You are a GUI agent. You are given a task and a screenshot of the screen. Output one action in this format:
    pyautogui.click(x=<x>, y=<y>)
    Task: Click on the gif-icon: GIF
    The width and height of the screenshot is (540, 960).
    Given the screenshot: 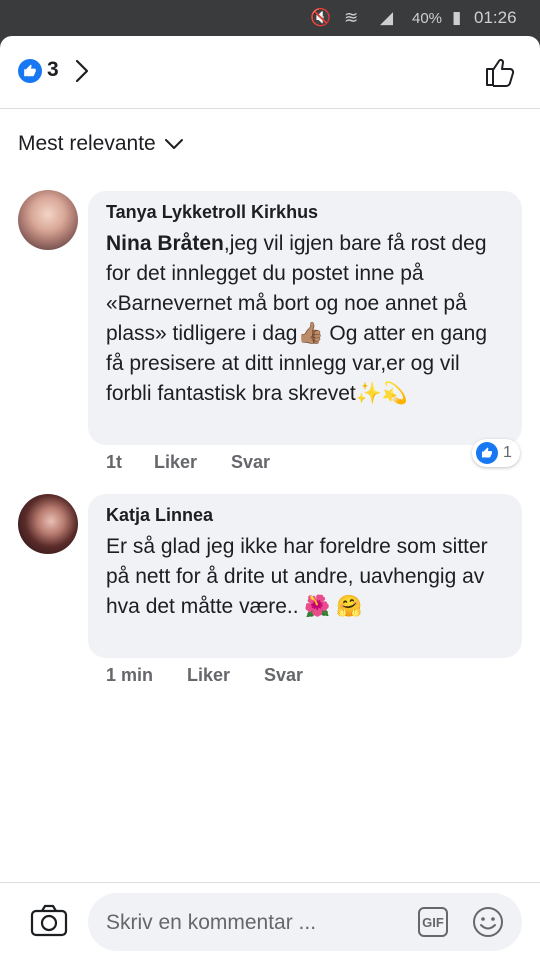 What is the action you would take?
    pyautogui.click(x=433, y=922)
    